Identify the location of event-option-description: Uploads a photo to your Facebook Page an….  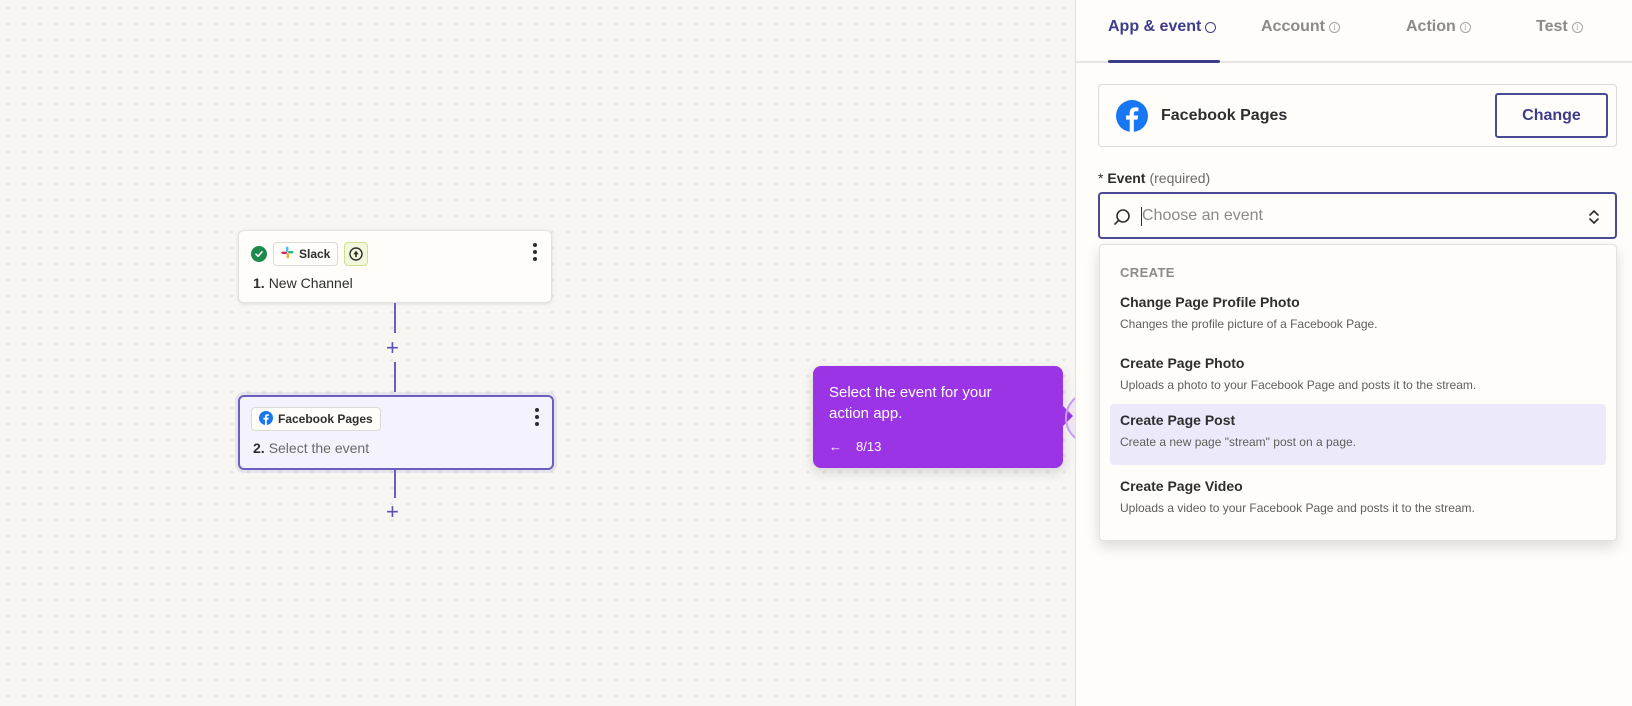
(1298, 385).